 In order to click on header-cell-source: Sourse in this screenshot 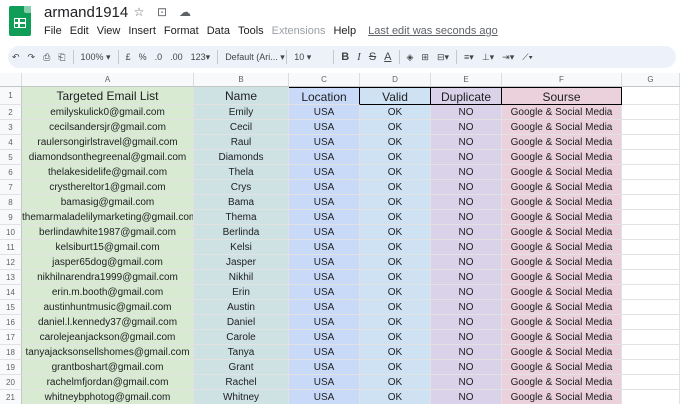, I will do `click(562, 96)`.